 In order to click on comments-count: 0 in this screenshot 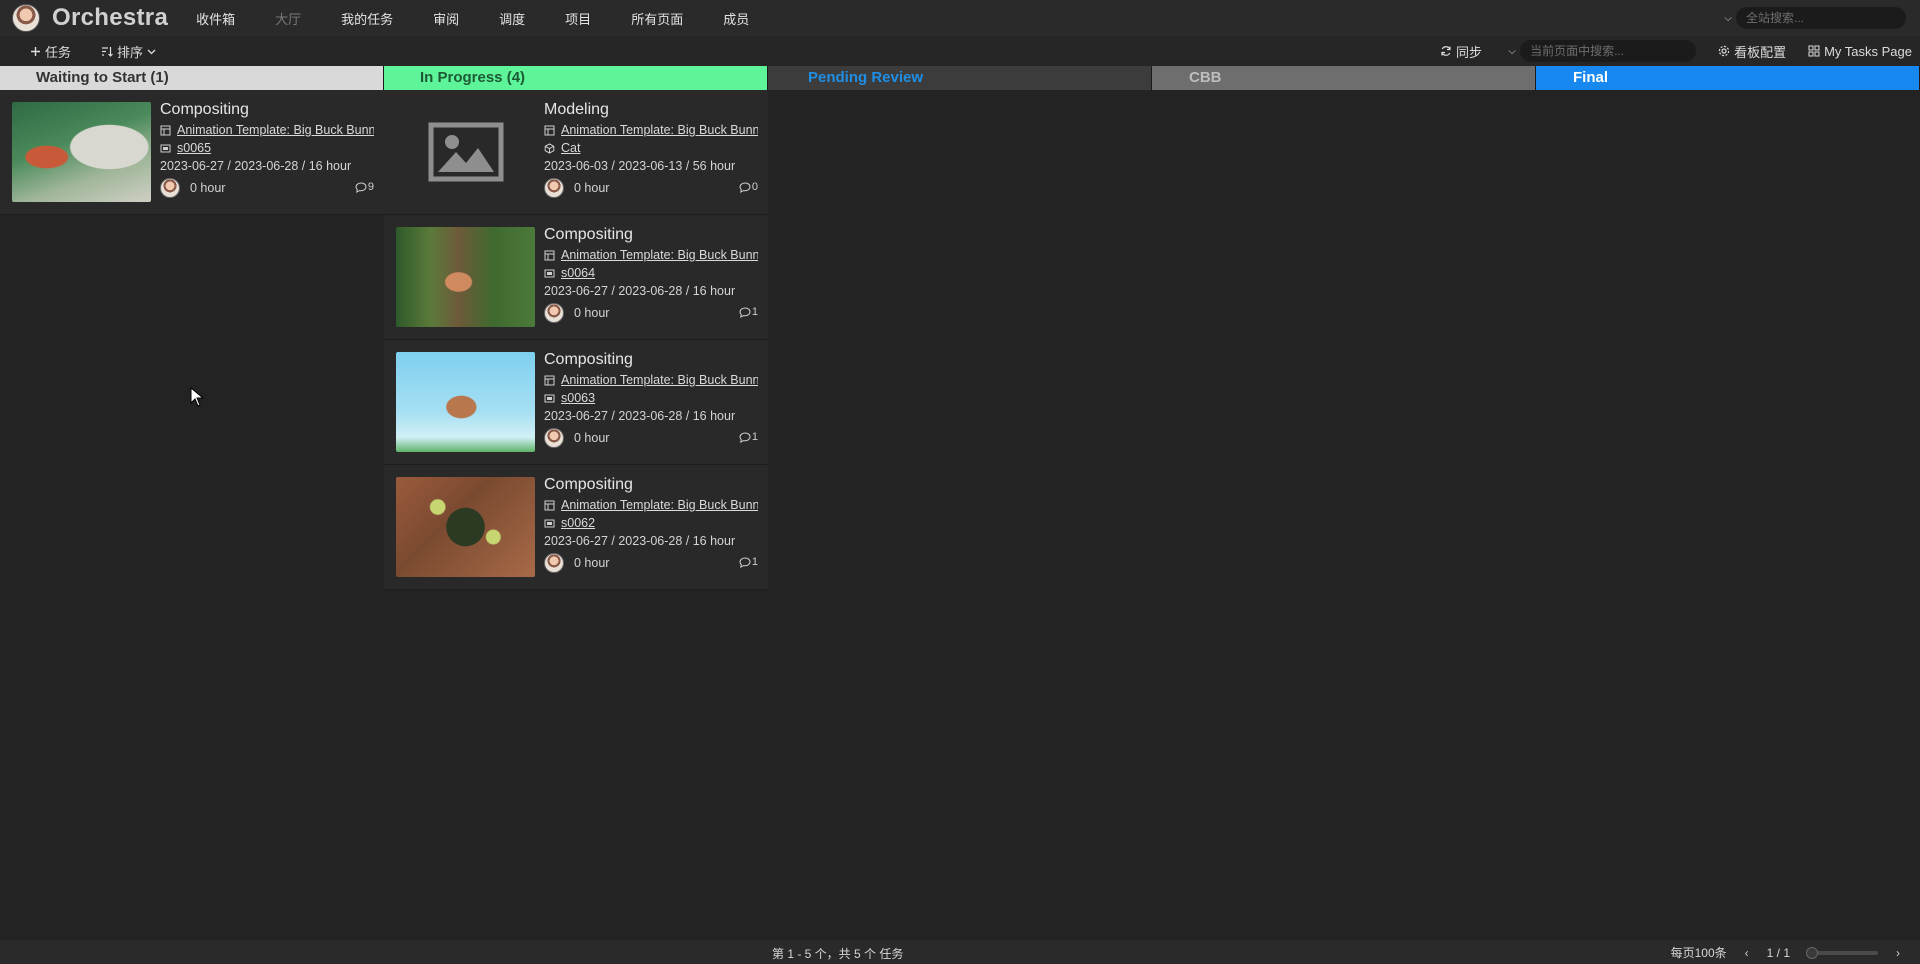, I will do `click(748, 187)`.